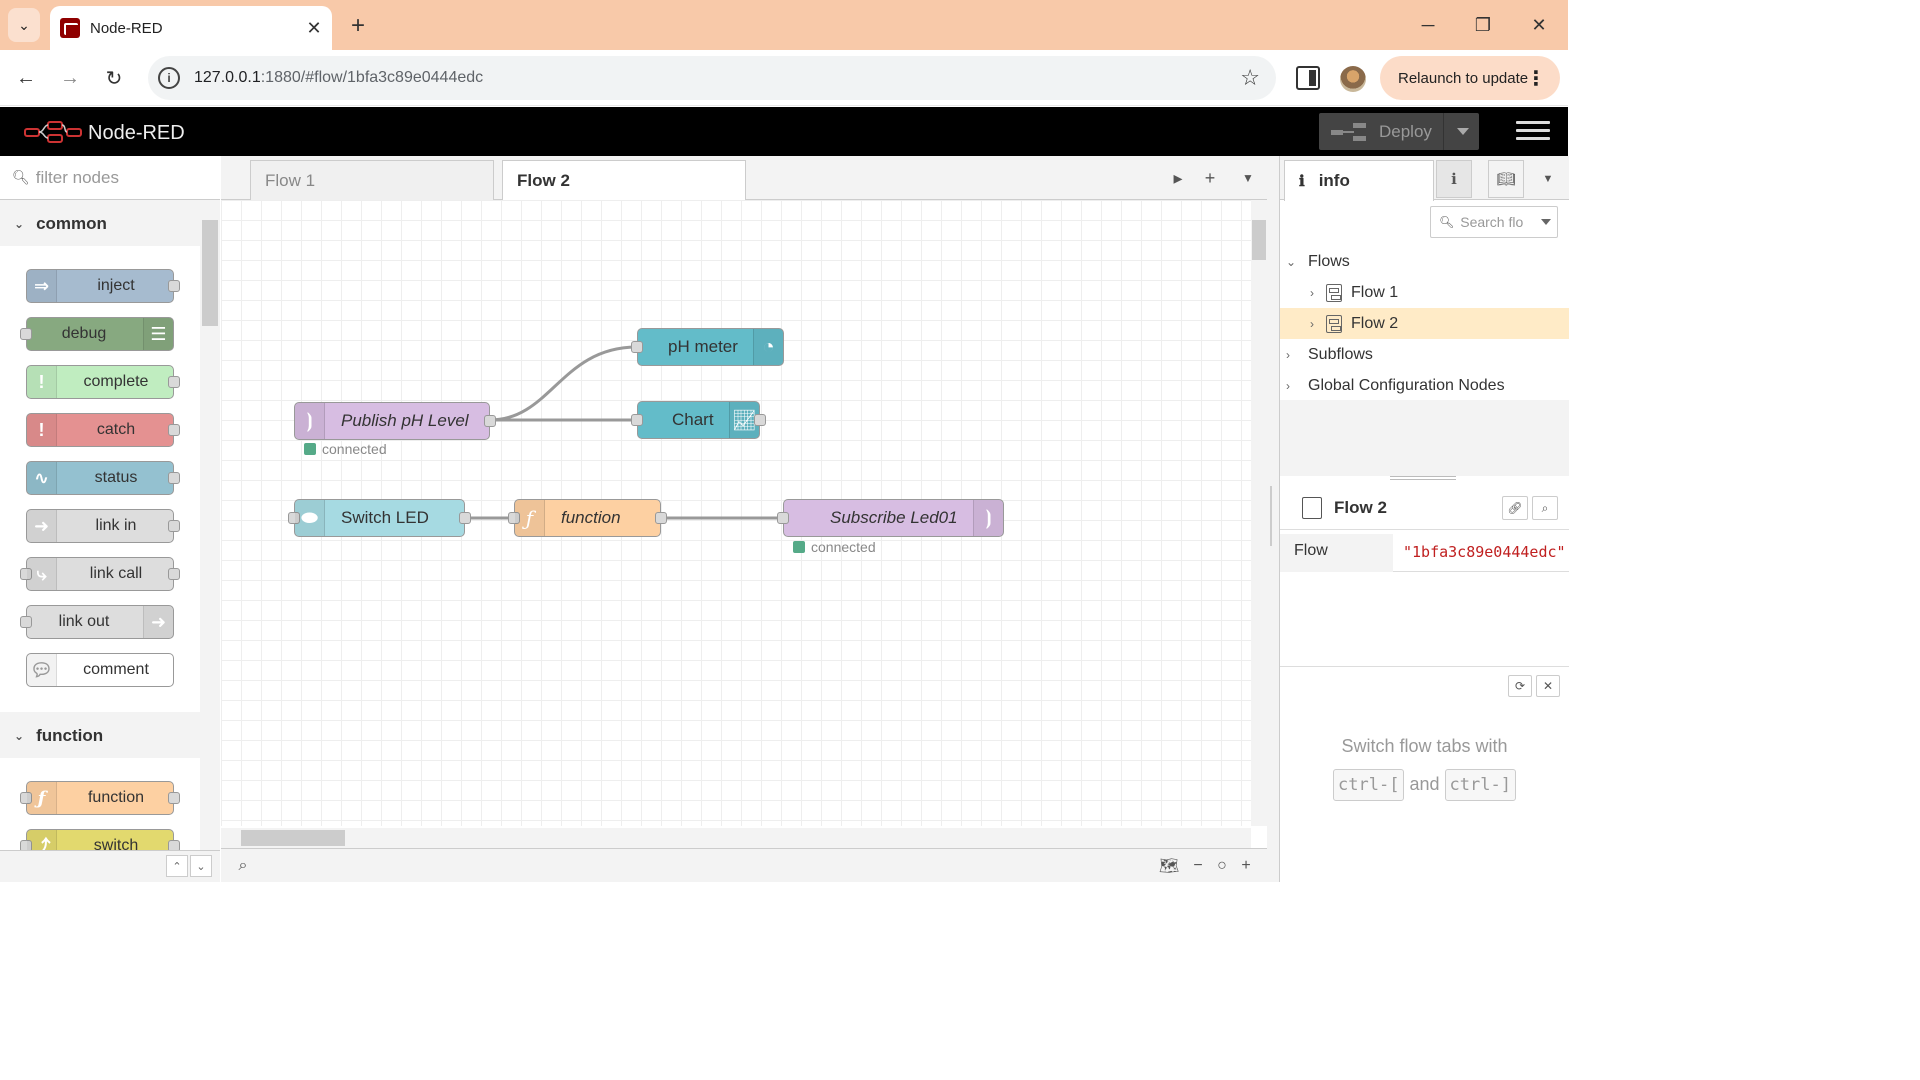  I want to click on palette-node-function: ƒ function, so click(100, 798).